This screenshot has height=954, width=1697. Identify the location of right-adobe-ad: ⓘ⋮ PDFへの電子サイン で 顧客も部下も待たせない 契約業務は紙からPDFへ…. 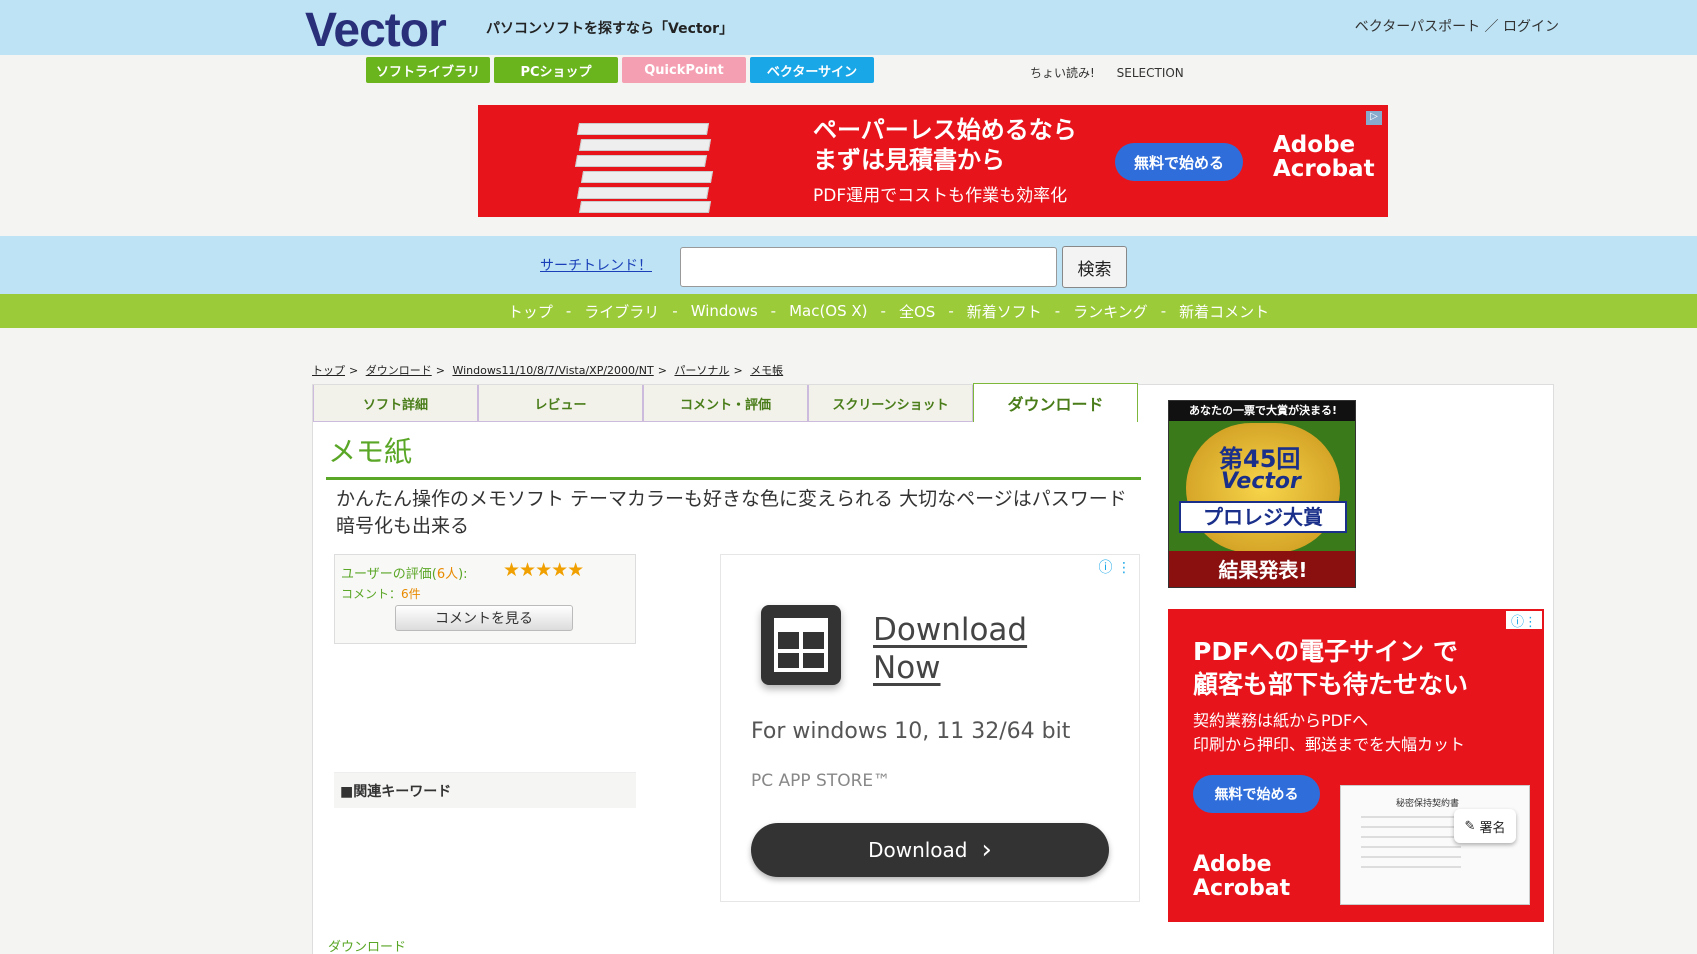
(1356, 765).